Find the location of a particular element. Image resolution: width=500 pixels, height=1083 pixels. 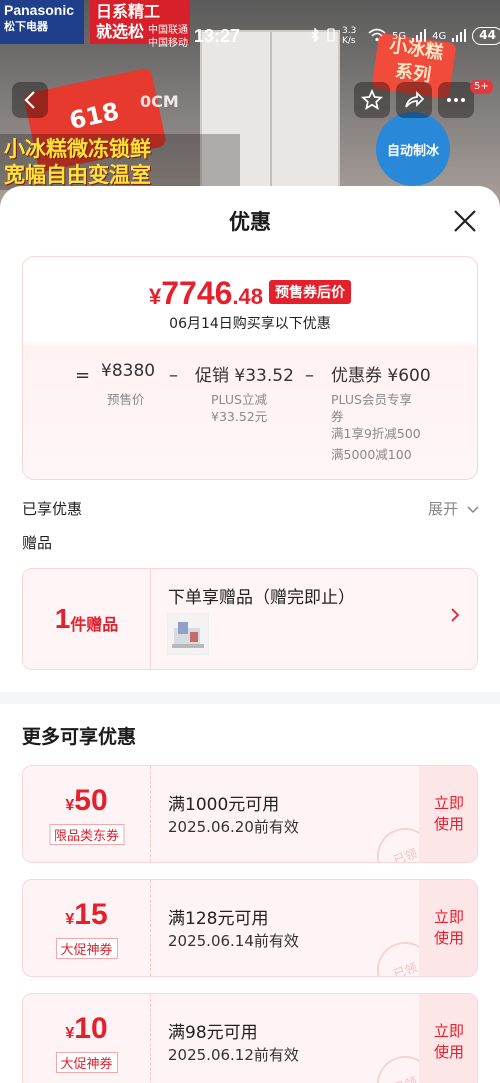

more-dots-icon is located at coordinates (456, 100).